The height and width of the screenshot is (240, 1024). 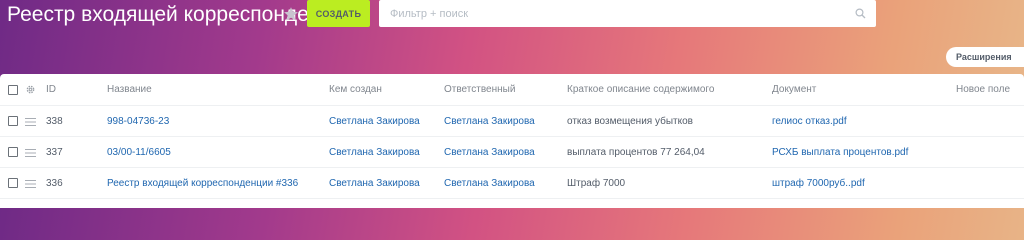 I want to click on column-header-new-field: Новое поле, so click(x=983, y=89).